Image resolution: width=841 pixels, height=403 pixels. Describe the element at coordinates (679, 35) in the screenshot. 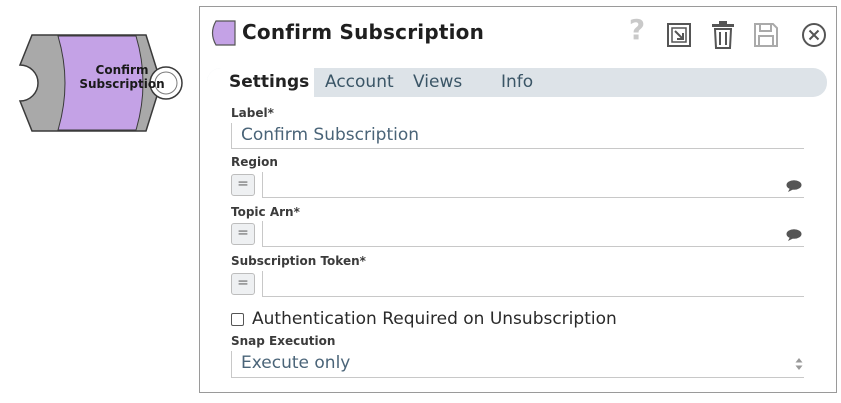

I see `expand-icon` at that location.